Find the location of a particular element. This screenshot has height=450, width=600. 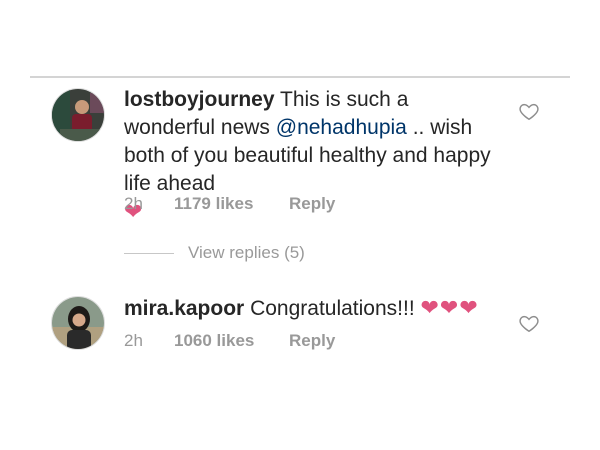

comment-username: mira.kapoor is located at coordinates (184, 308).